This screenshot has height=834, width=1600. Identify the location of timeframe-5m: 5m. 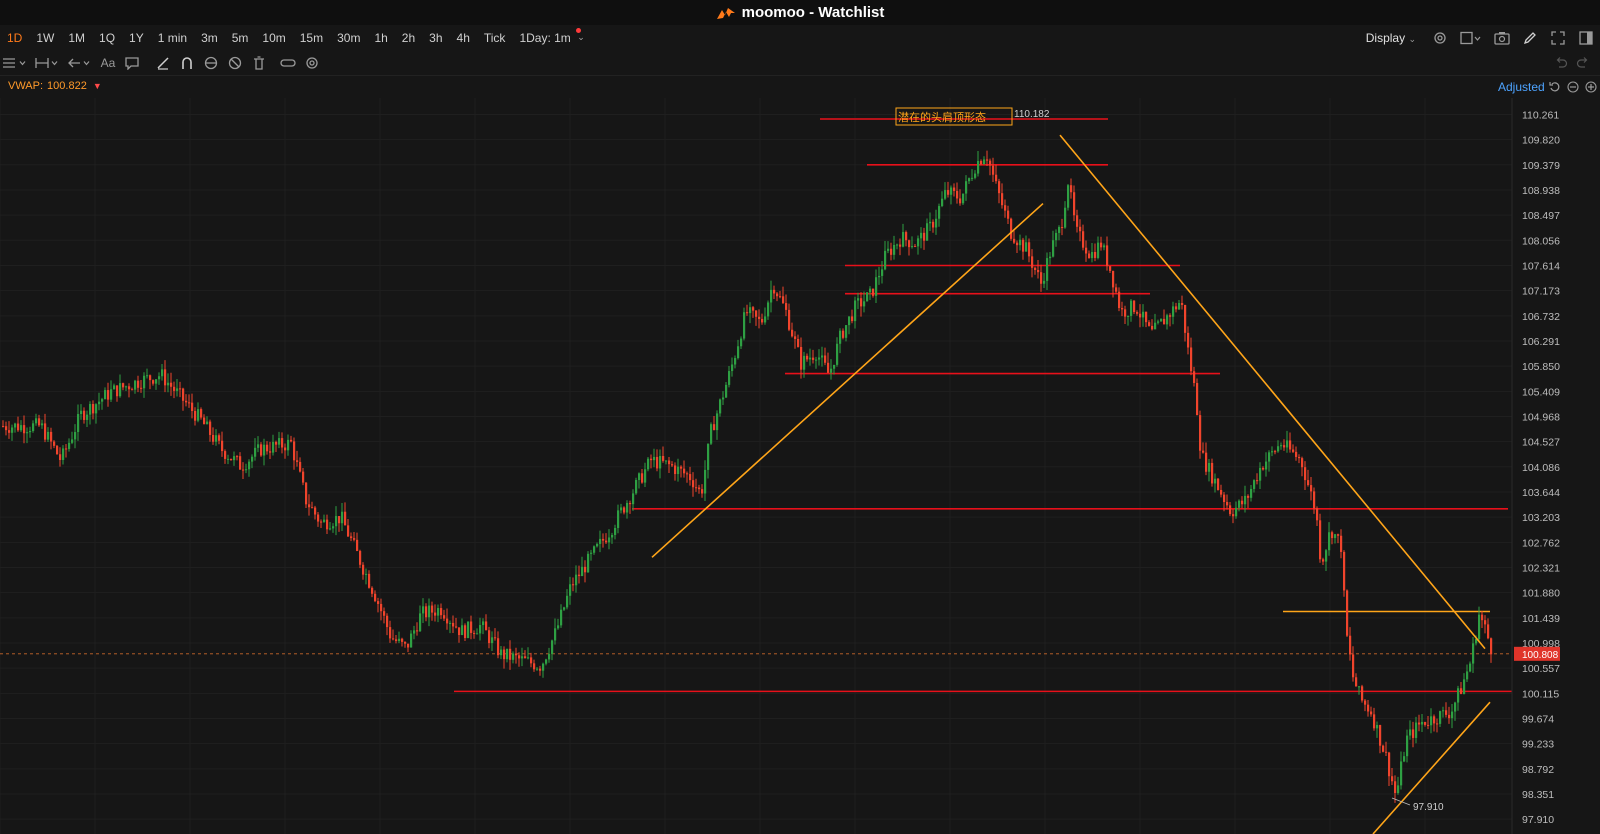
(240, 38).